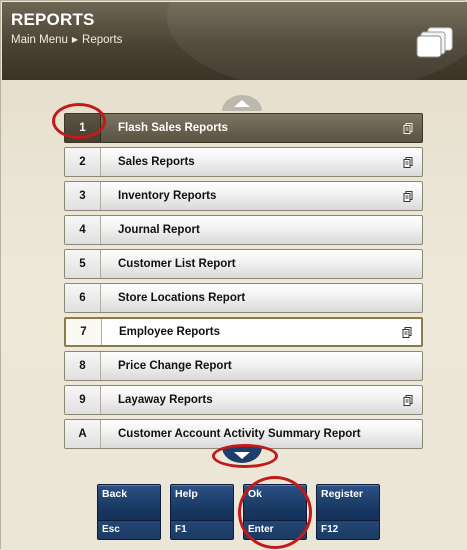 The width and height of the screenshot is (467, 550). What do you see at coordinates (202, 529) in the screenshot?
I see `help-button-key-area: F1` at bounding box center [202, 529].